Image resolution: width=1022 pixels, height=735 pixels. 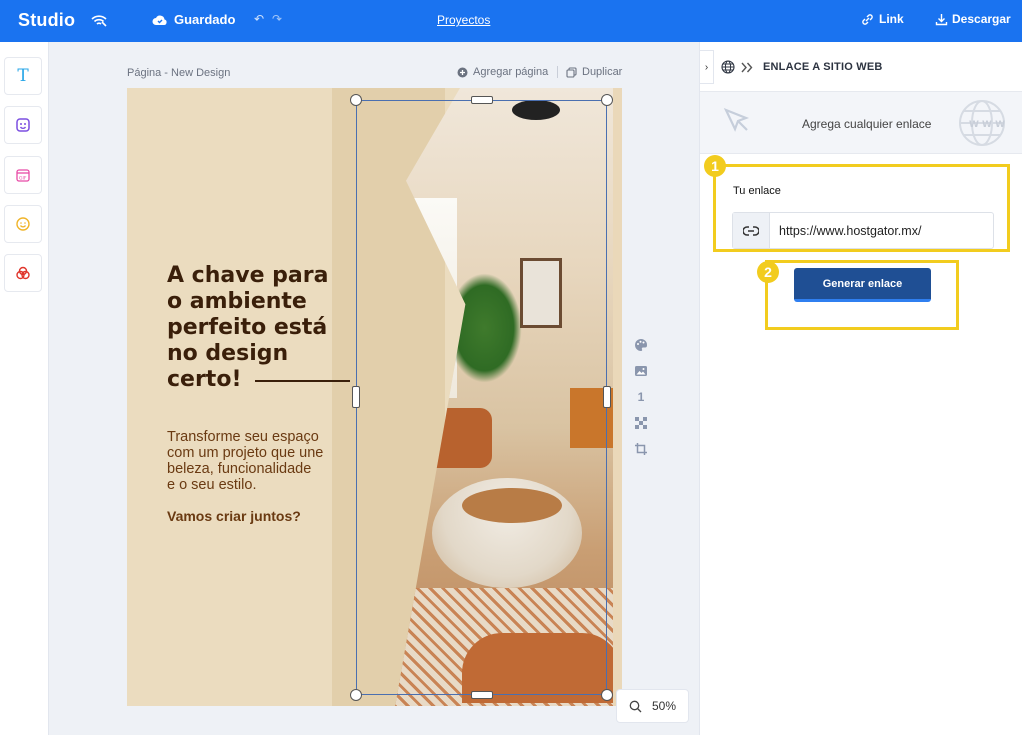 What do you see at coordinates (243, 437) in the screenshot?
I see `body-line-1: Transforme seu espaço` at bounding box center [243, 437].